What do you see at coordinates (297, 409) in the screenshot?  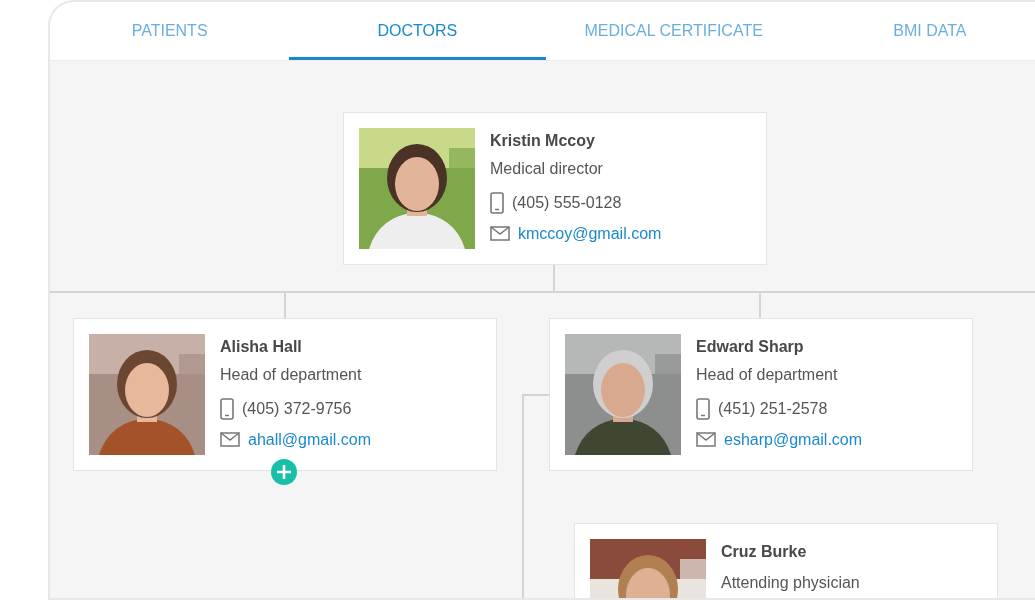 I see `phone-number: (405) 372-9756` at bounding box center [297, 409].